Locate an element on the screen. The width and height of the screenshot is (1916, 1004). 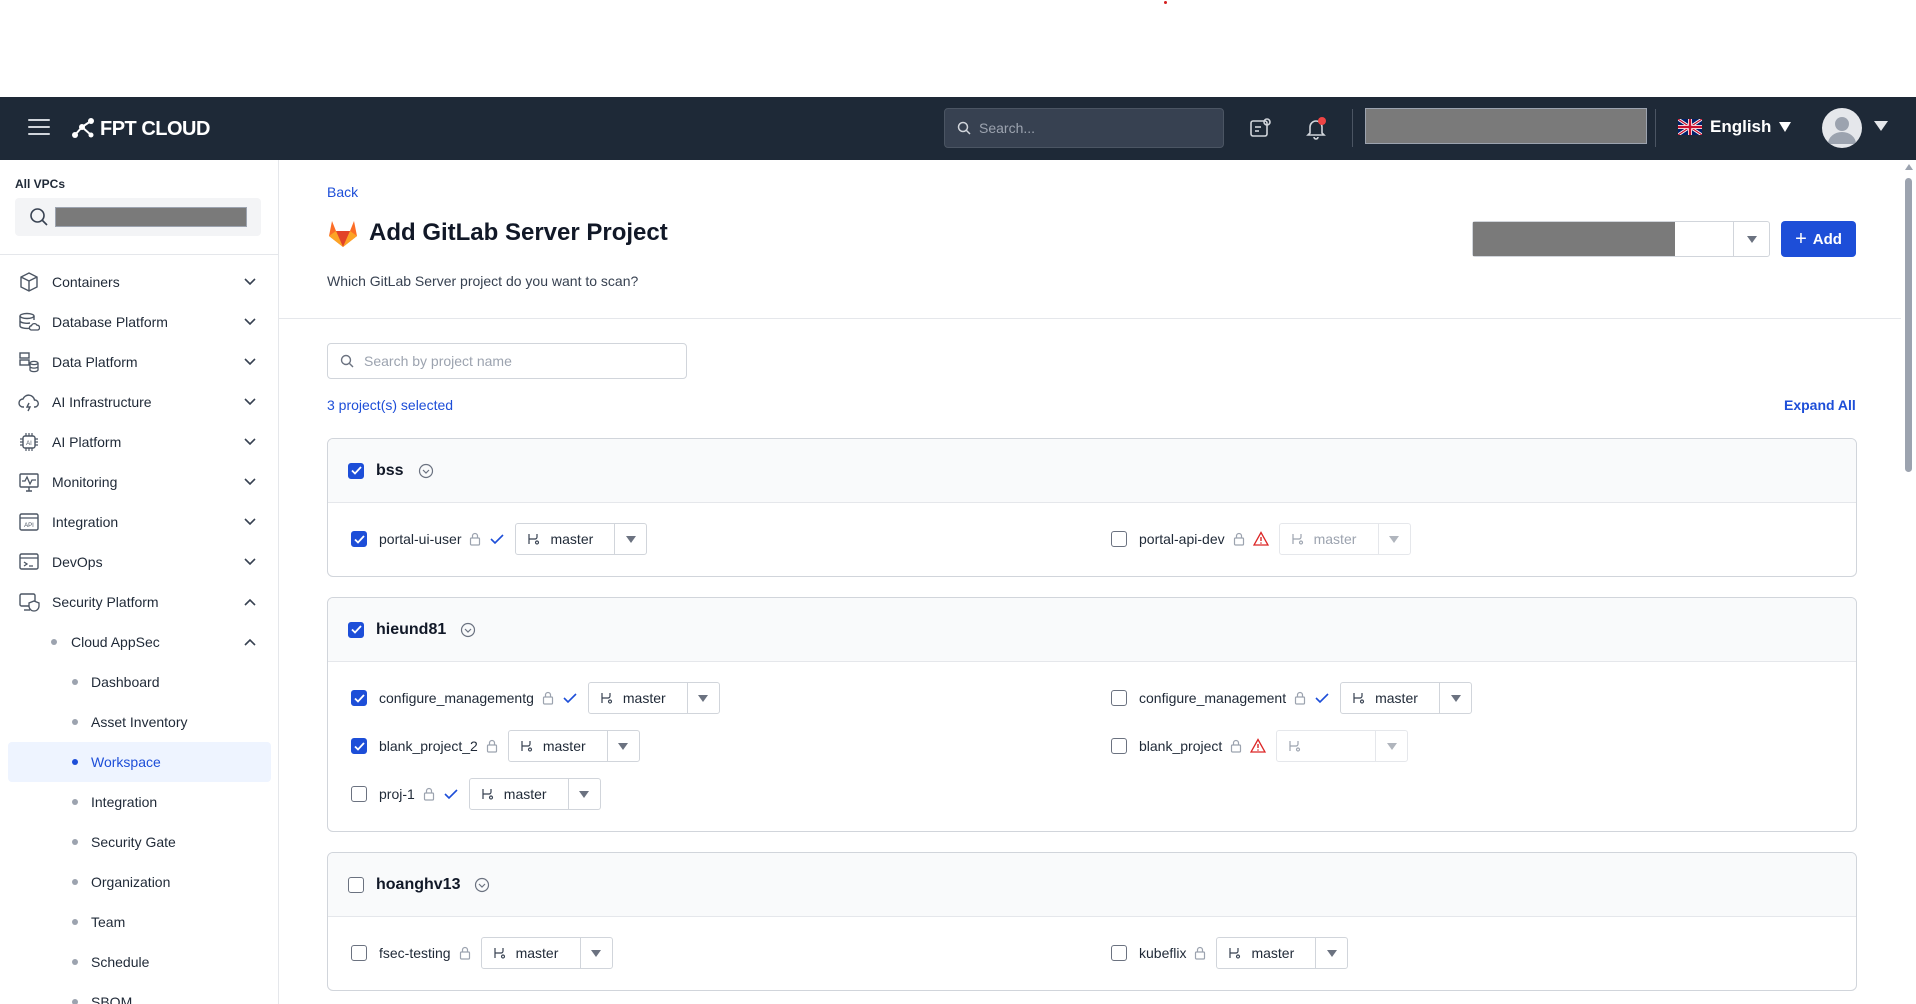
sidebar-item-monitoring: Monitoring is located at coordinates (139, 482).